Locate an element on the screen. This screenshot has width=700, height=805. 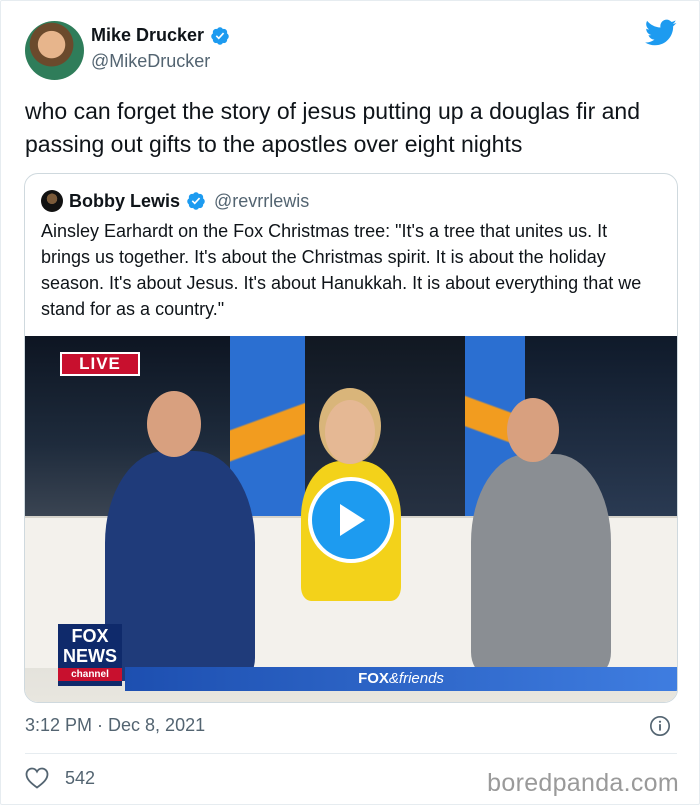
tweet-timestamp: 3:12 PM · Dec 8, 2021 is located at coordinates (115, 725).